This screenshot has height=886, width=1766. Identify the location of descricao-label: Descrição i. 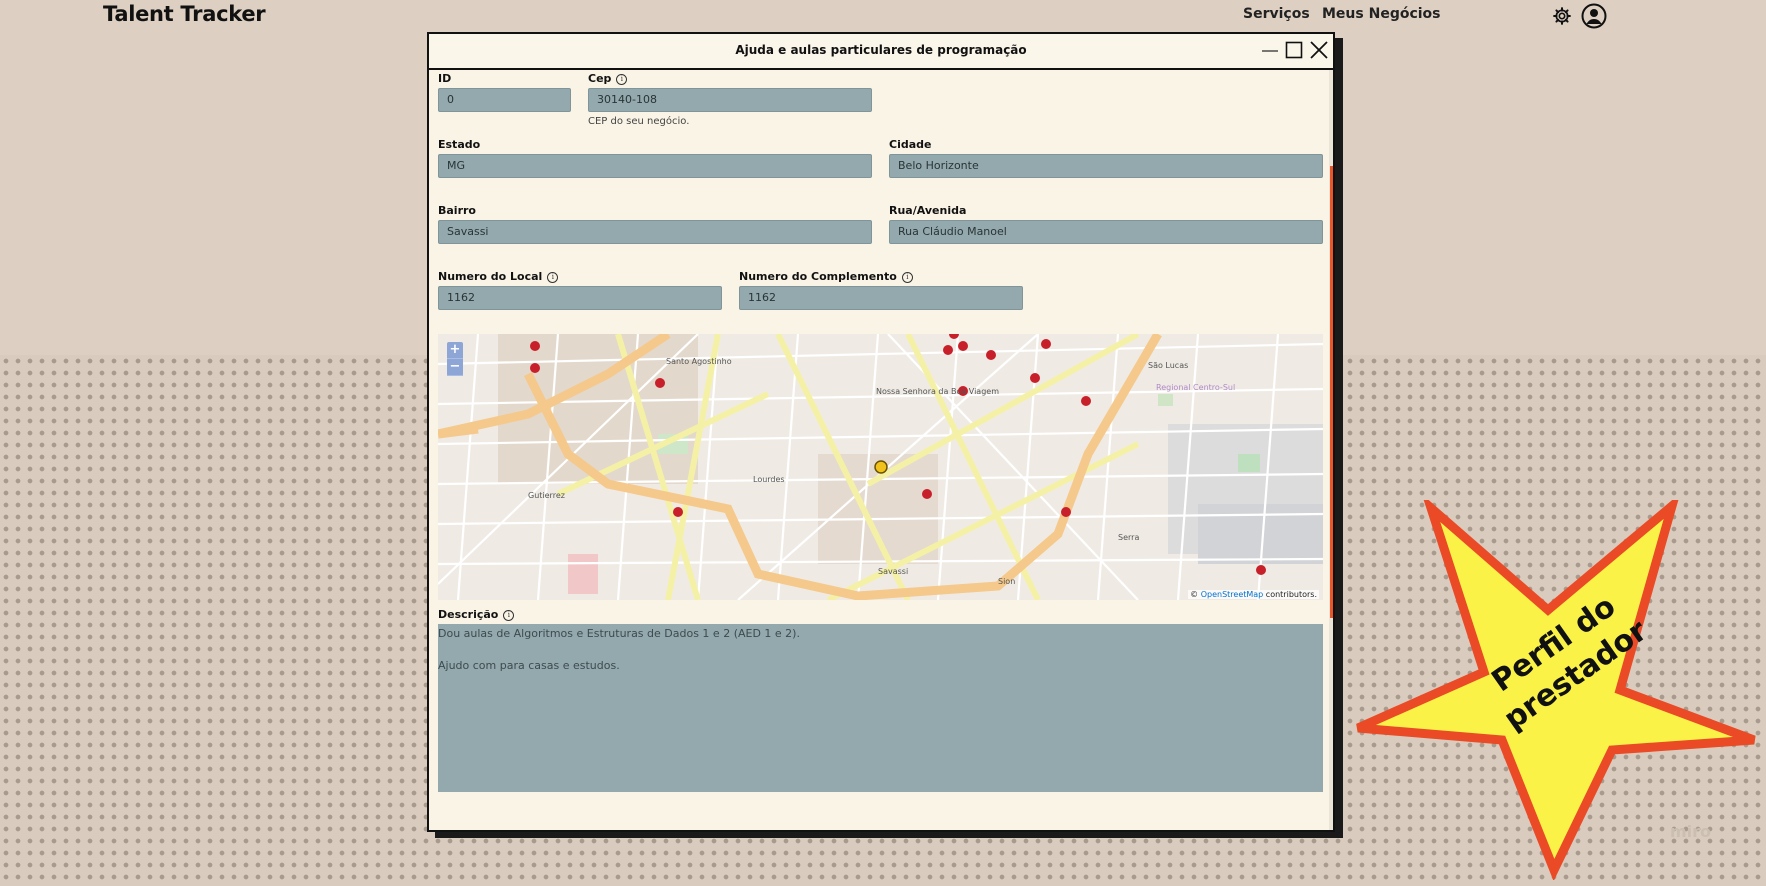
(476, 614).